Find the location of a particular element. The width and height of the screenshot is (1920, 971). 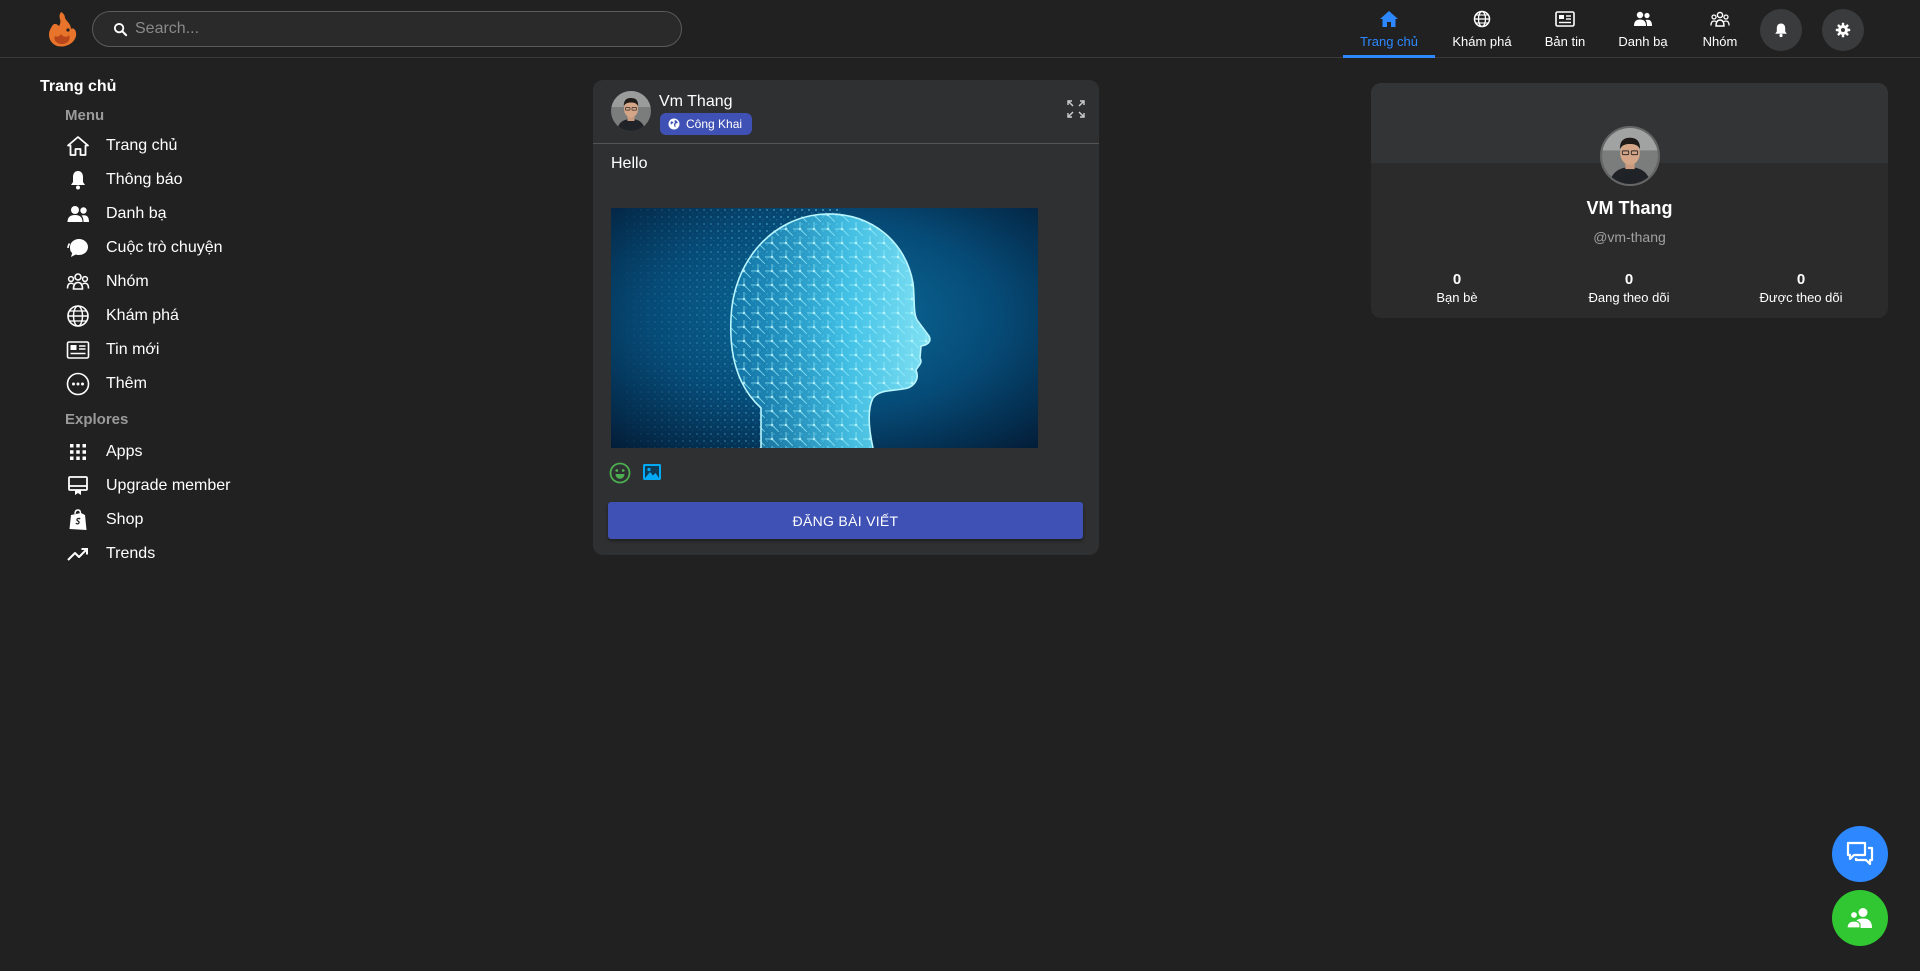

nav-contacts: Danh bạ is located at coordinates (1643, 29).